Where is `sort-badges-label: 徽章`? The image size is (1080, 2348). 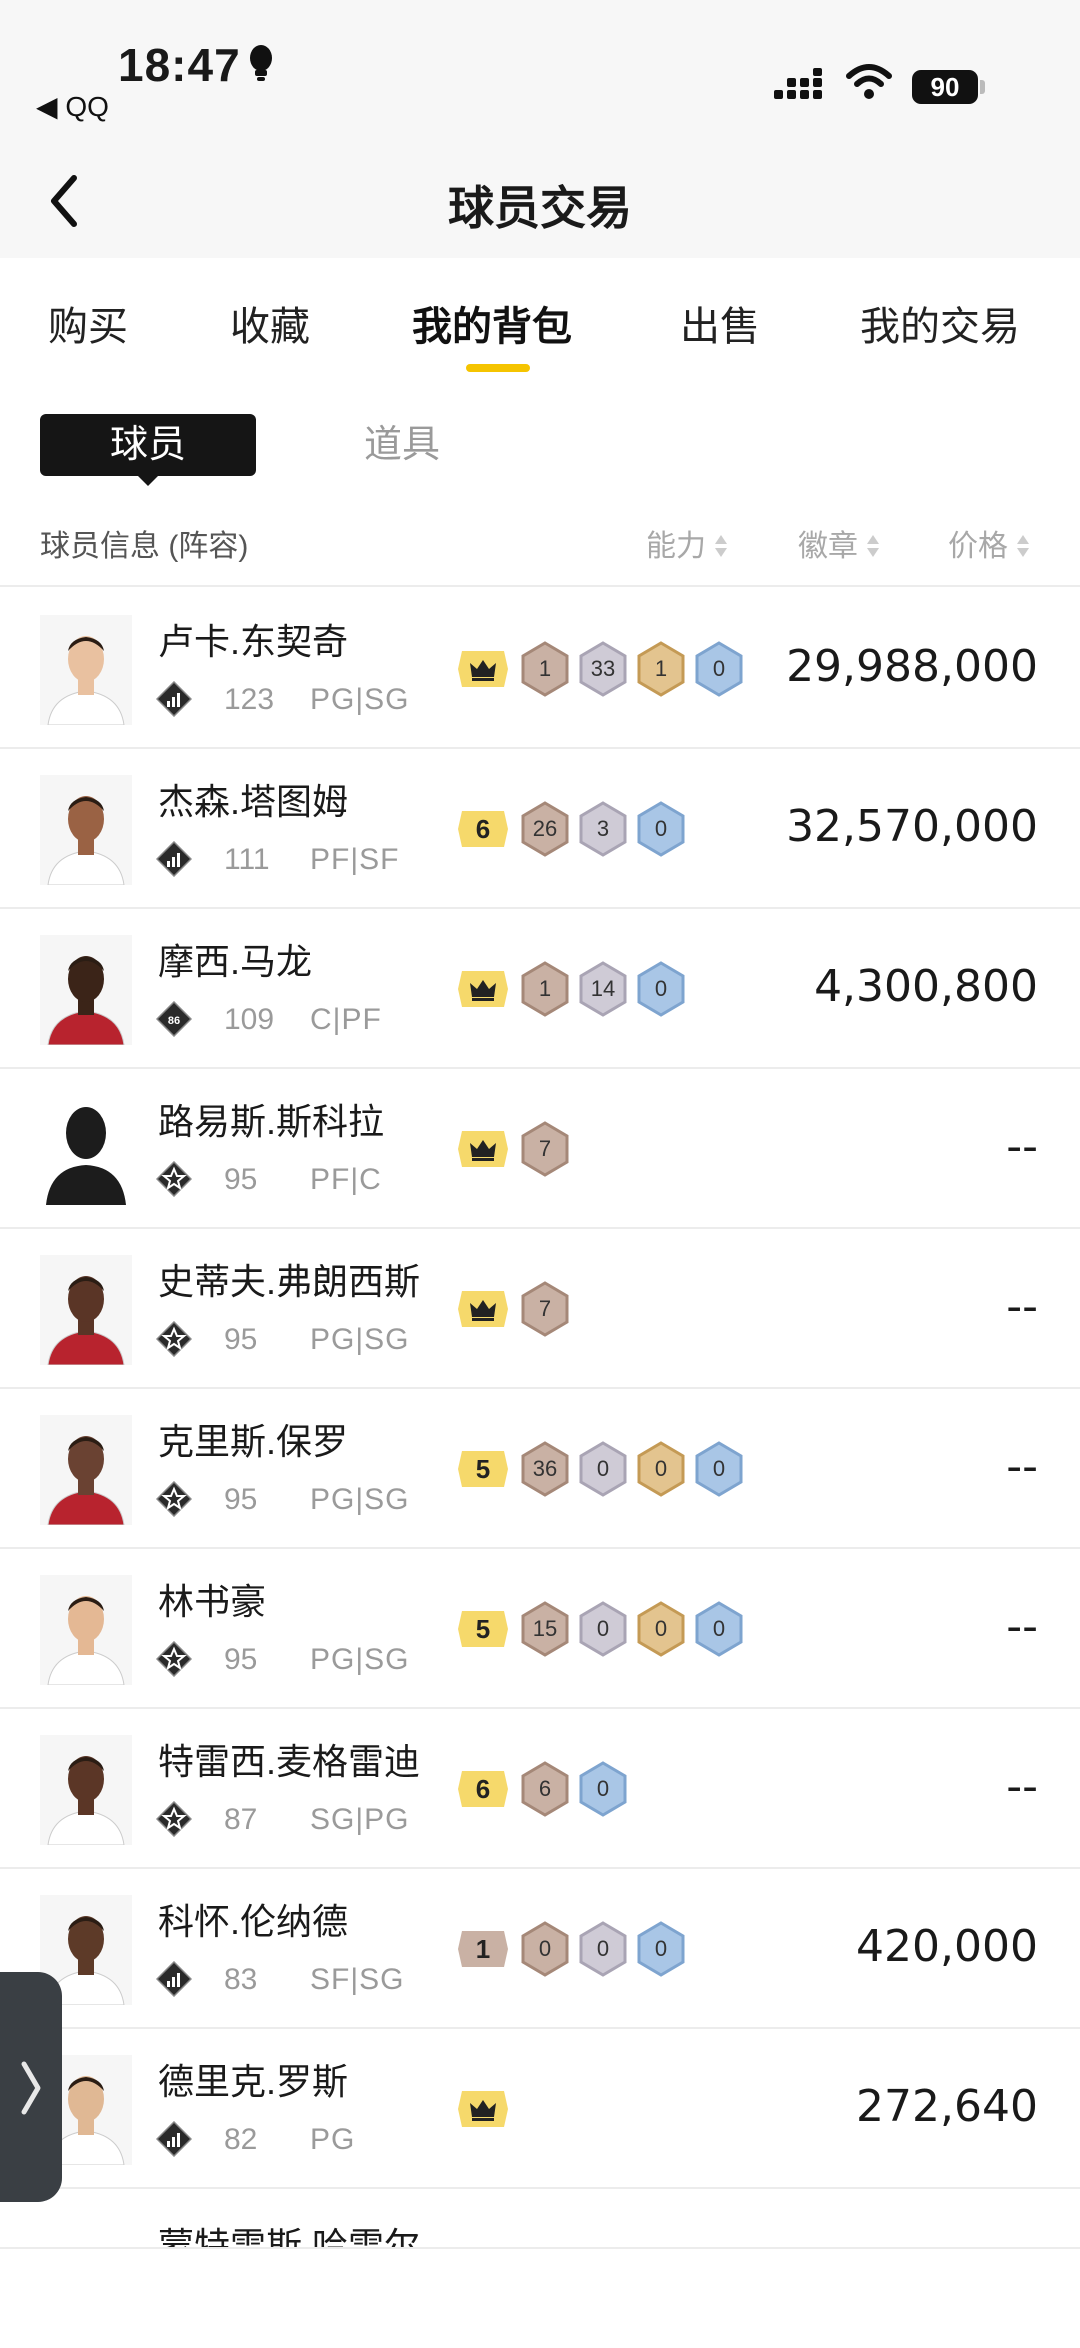 sort-badges-label: 徽章 is located at coordinates (828, 546).